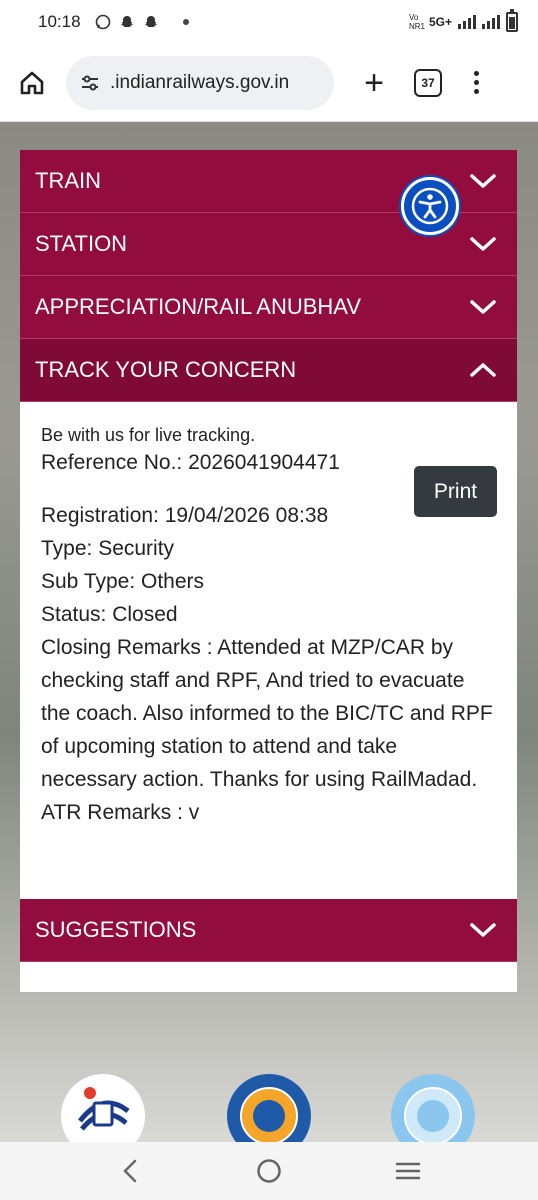 The width and height of the screenshot is (538, 1200). What do you see at coordinates (109, 614) in the screenshot?
I see `concern-status: Status: Closed` at bounding box center [109, 614].